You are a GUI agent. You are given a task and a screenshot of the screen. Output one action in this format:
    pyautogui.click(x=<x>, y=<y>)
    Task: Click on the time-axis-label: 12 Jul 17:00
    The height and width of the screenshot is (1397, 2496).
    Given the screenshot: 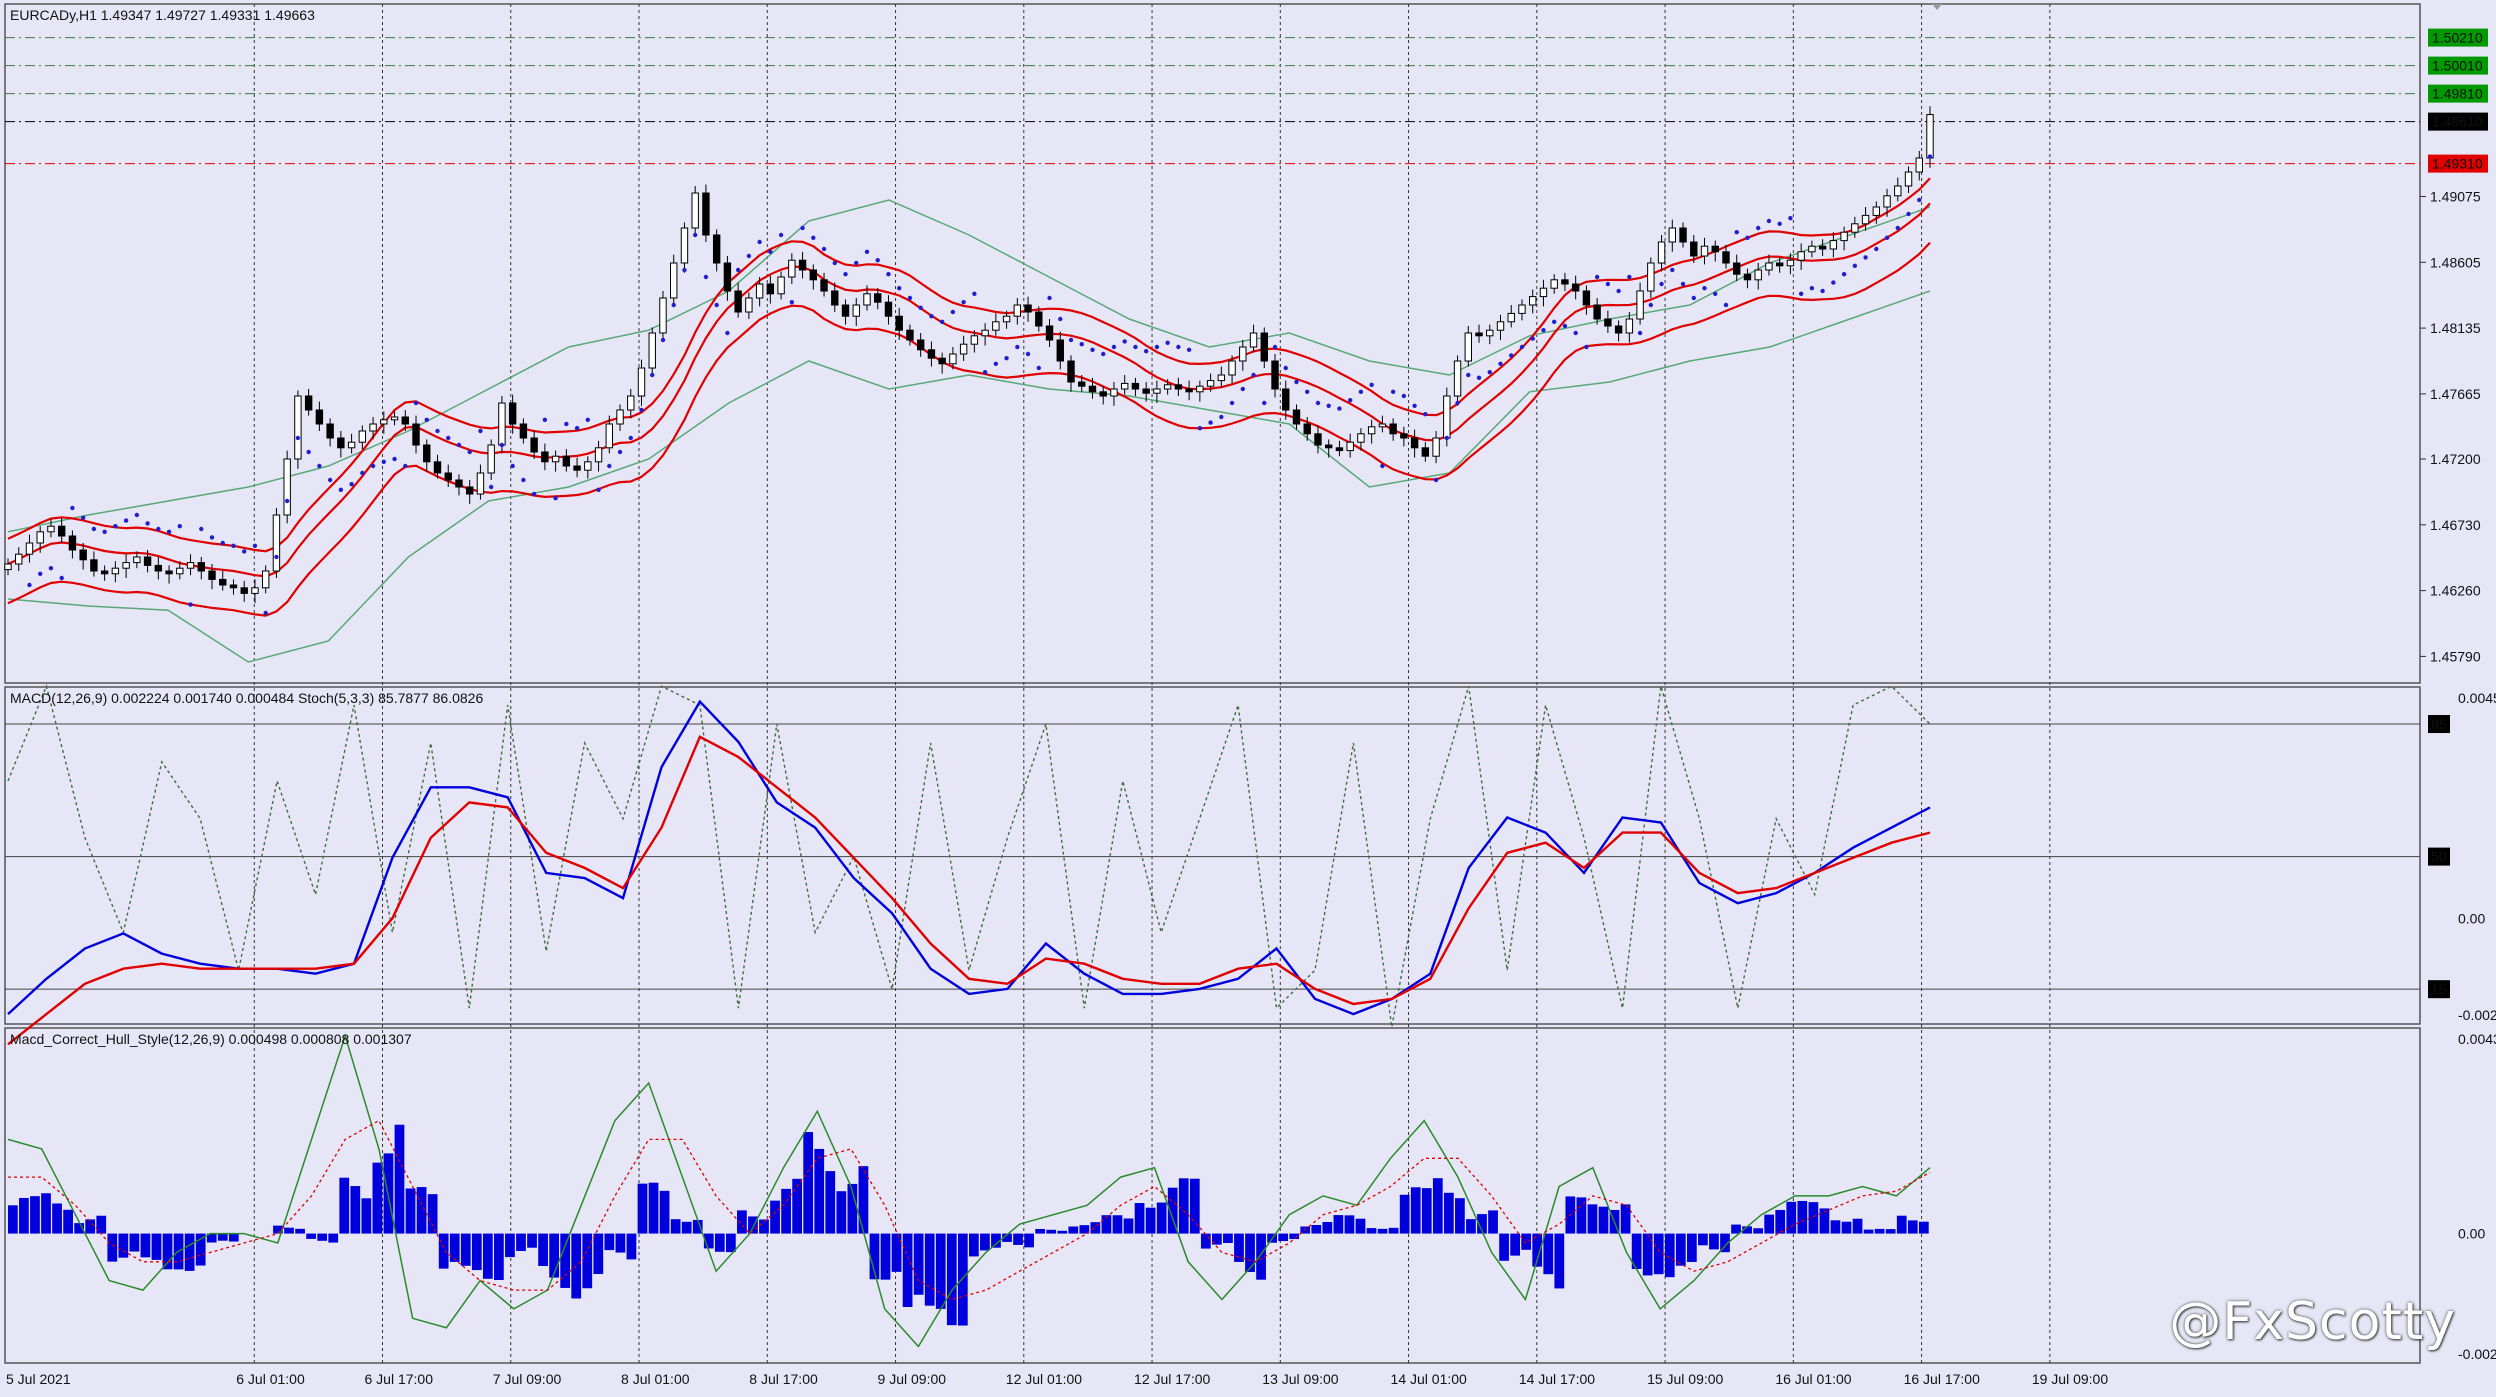 What is the action you would take?
    pyautogui.click(x=1172, y=1379)
    